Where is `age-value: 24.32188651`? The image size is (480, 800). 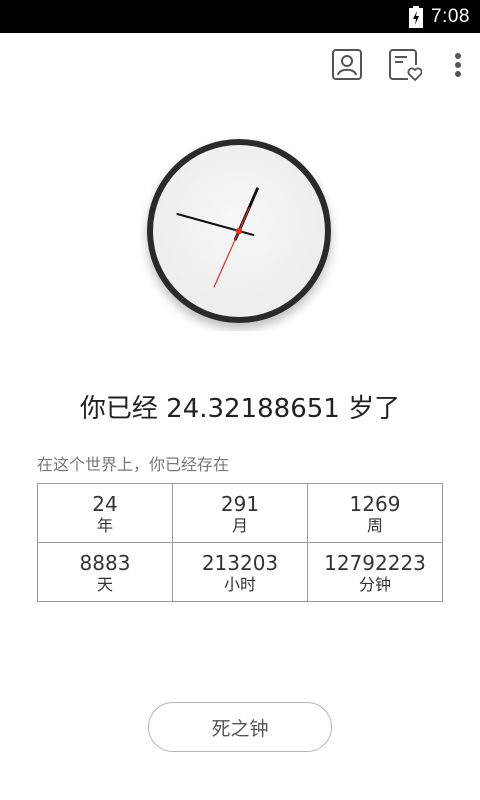 age-value: 24.32188651 is located at coordinates (253, 409).